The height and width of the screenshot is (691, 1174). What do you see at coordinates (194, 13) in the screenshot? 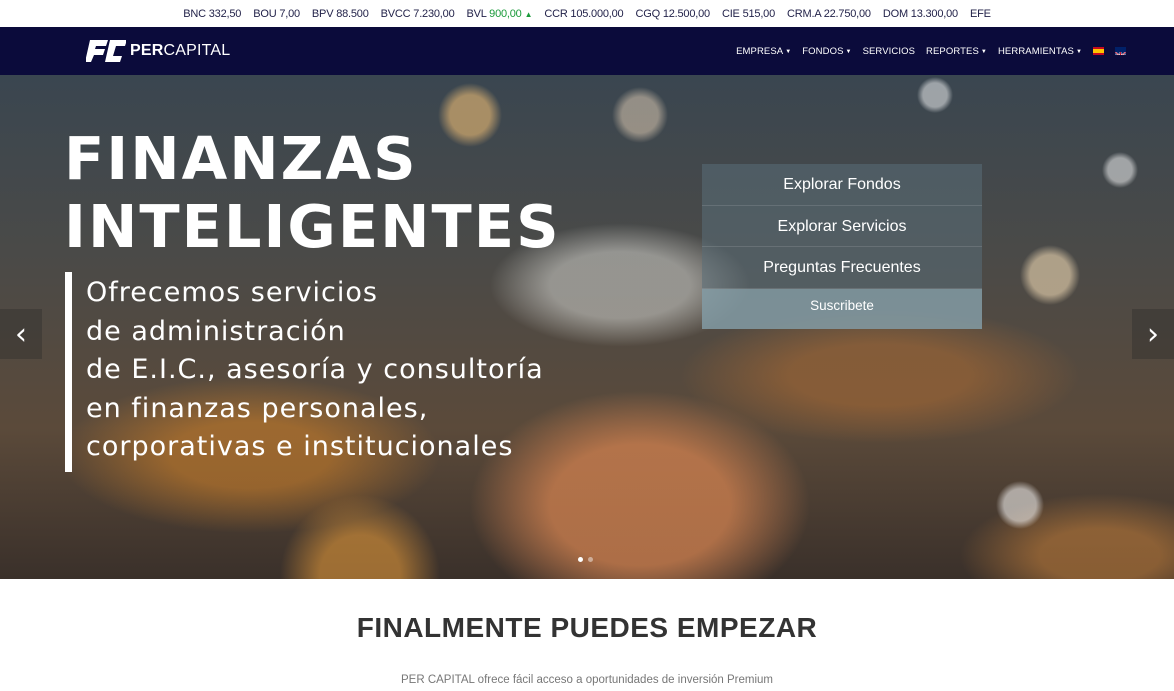
I see `ticker-symbol: BNC` at bounding box center [194, 13].